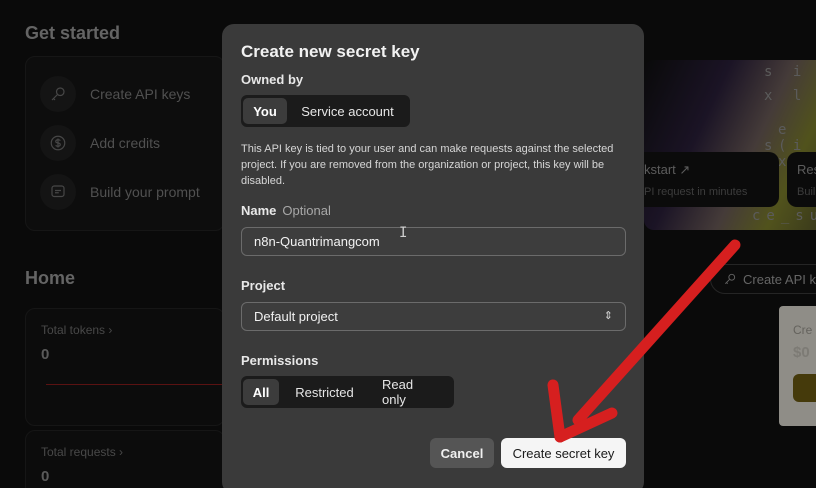  I want to click on permission-option-restricted: Restricted, so click(324, 392).